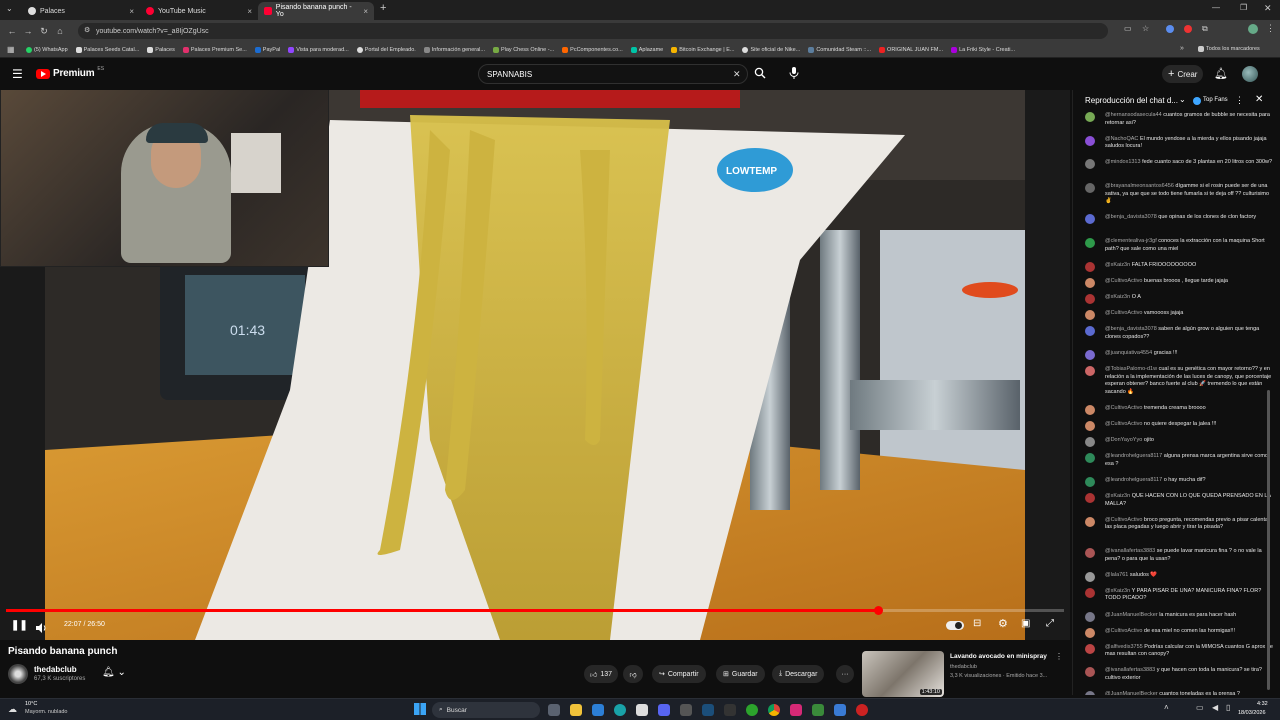  Describe the element at coordinates (1123, 162) in the screenshot. I see `chat-author: @mindox1313` at that location.